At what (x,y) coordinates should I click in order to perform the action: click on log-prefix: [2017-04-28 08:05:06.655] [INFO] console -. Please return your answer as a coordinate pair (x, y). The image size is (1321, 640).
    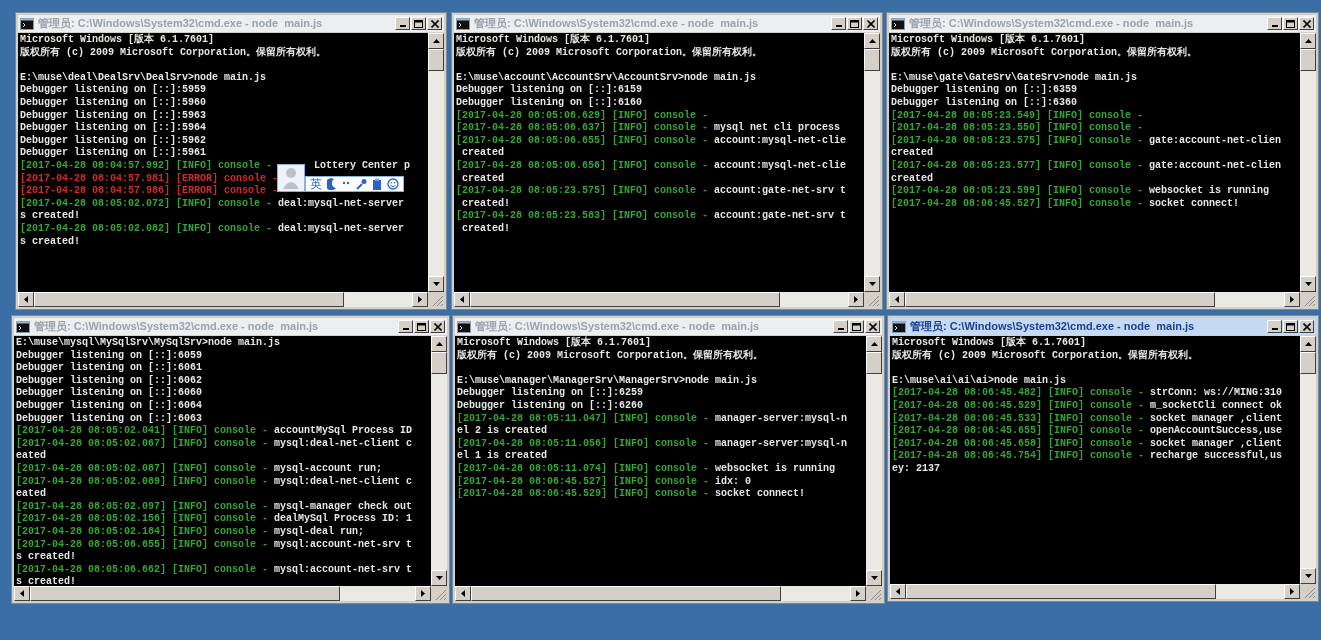
    Looking at the image, I should click on (582, 140).